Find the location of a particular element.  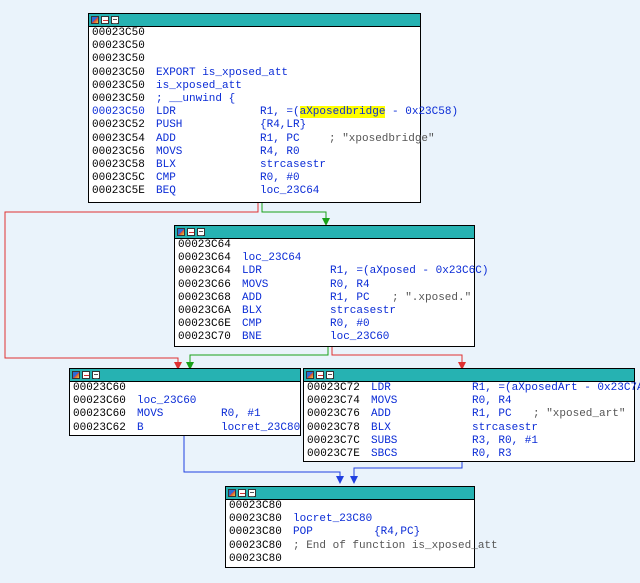

code-line: 00023C68 ADD R1, PC ; ".xposed." is located at coordinates (324, 298).